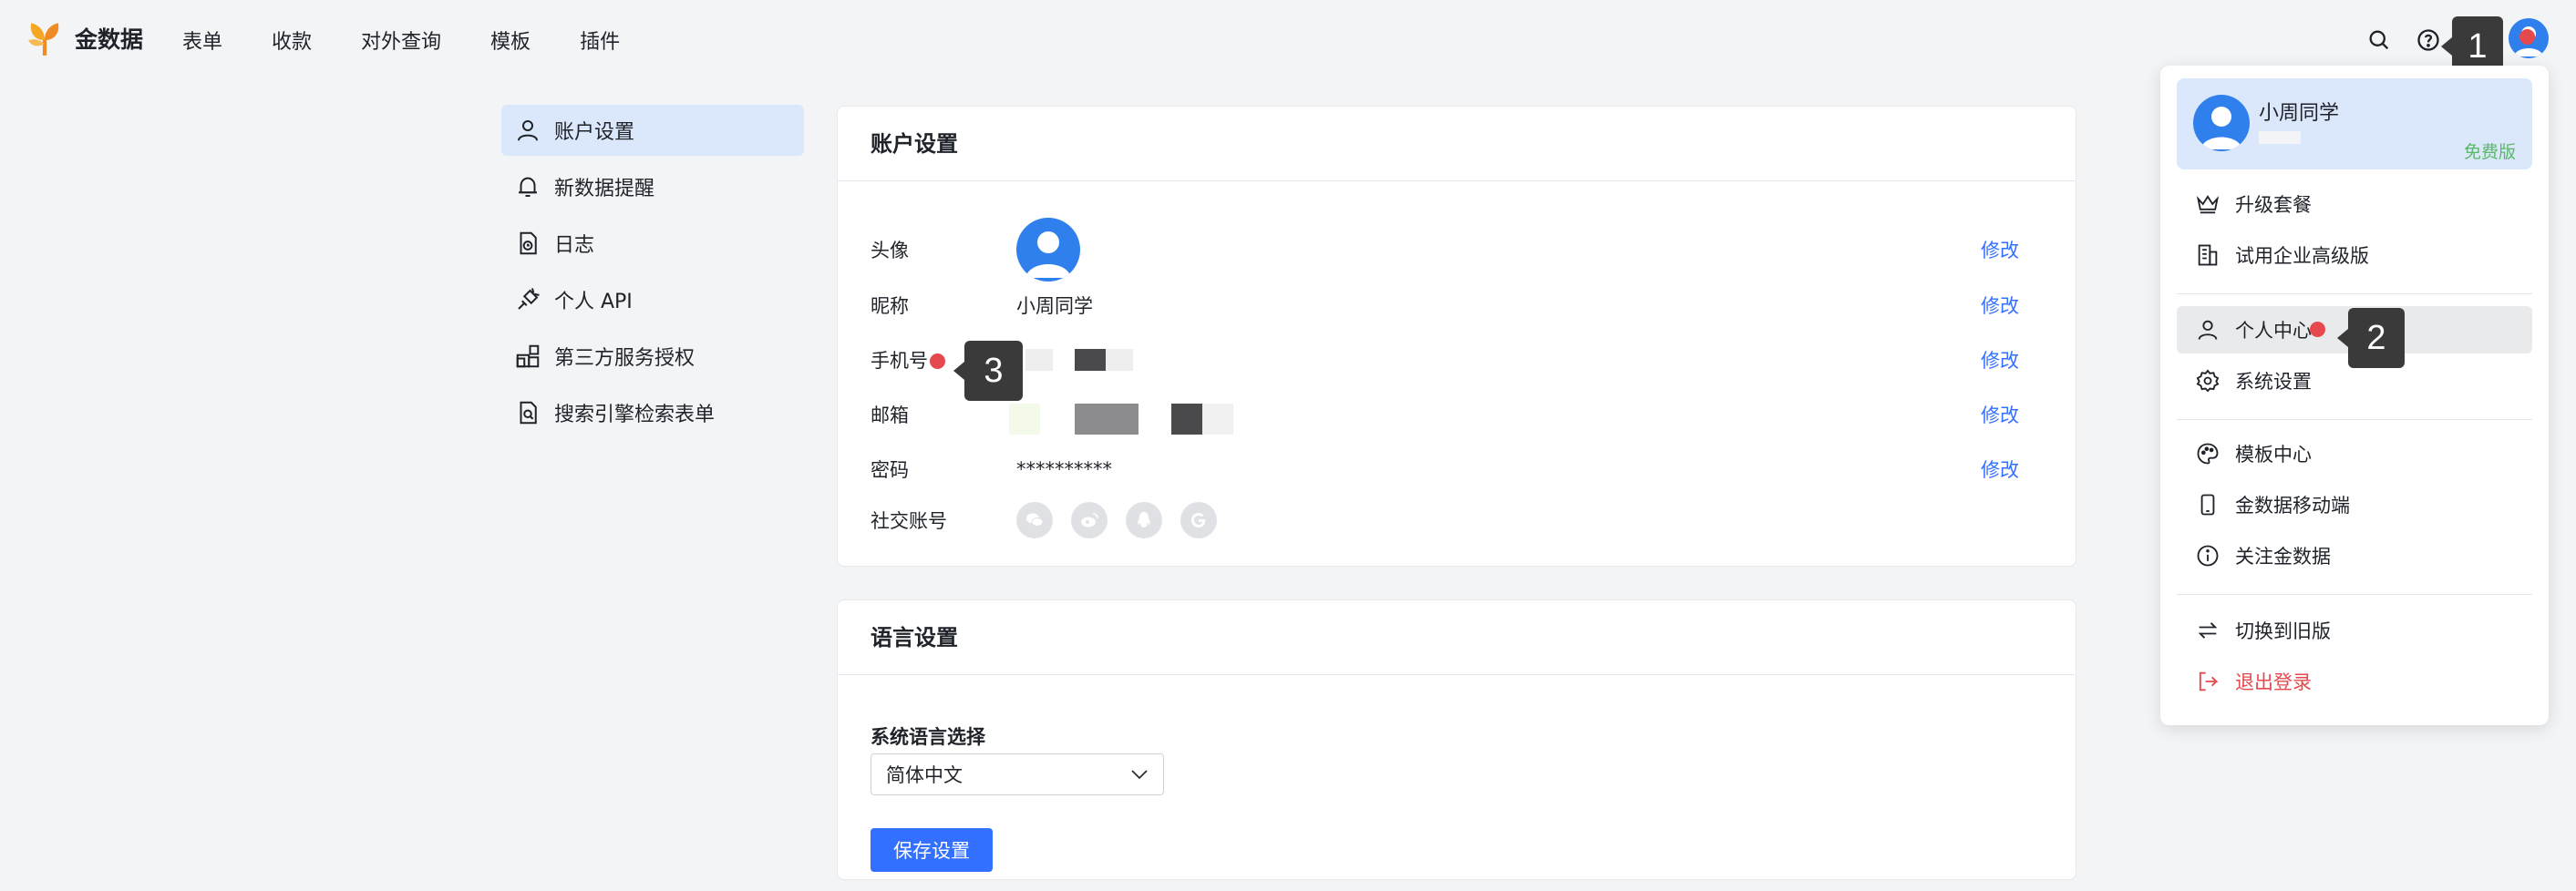  I want to click on edit-avatar-link: 修改, so click(2000, 249).